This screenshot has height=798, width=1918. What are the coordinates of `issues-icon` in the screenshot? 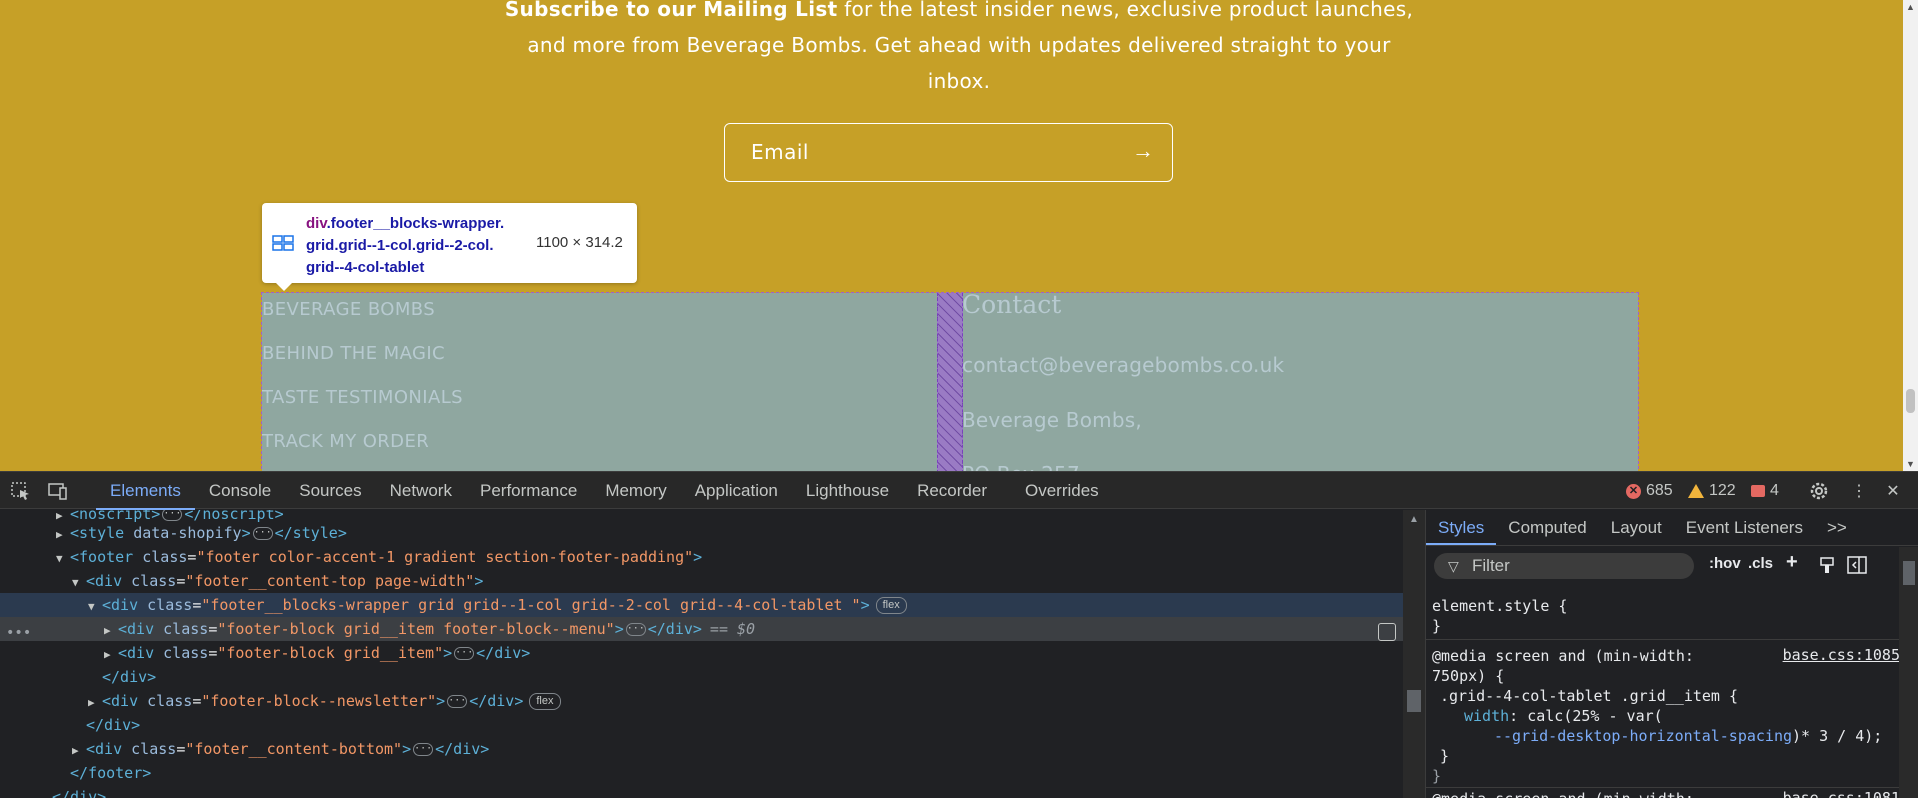 It's located at (1758, 491).